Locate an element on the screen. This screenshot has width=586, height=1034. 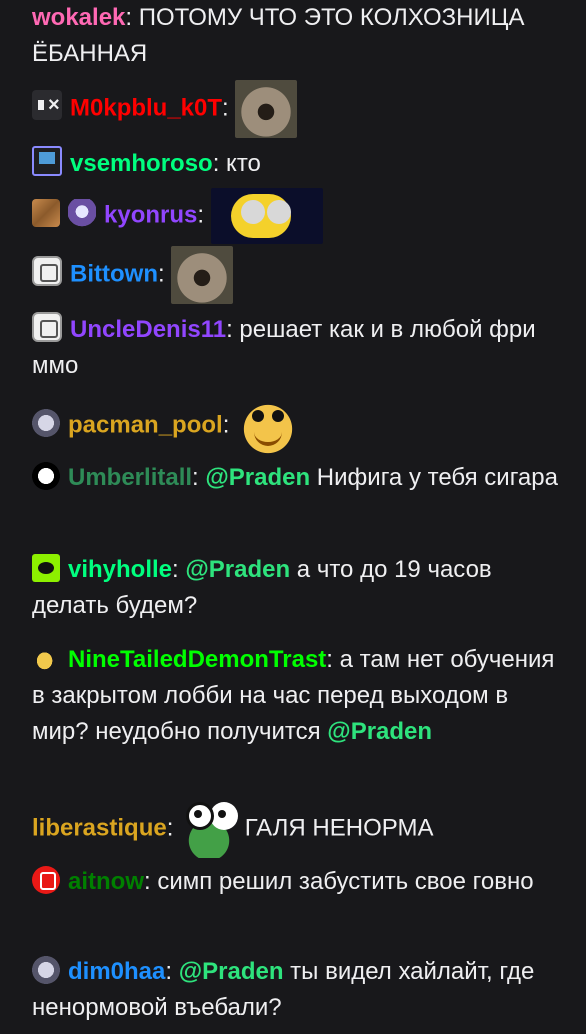
hollow-knight-badge-icon is located at coordinates (46, 476).